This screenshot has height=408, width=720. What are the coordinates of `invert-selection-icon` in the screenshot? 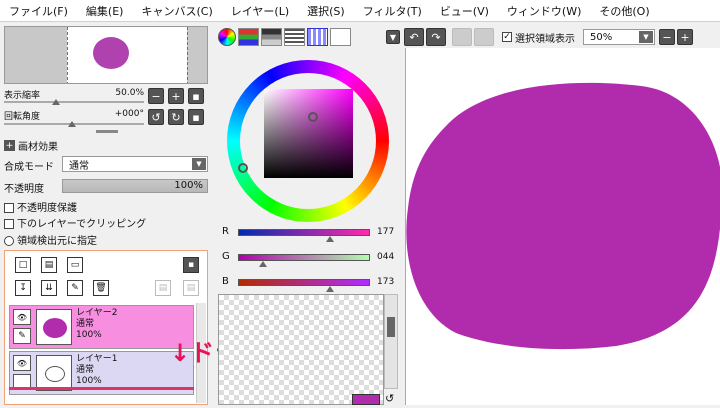 It's located at (484, 37).